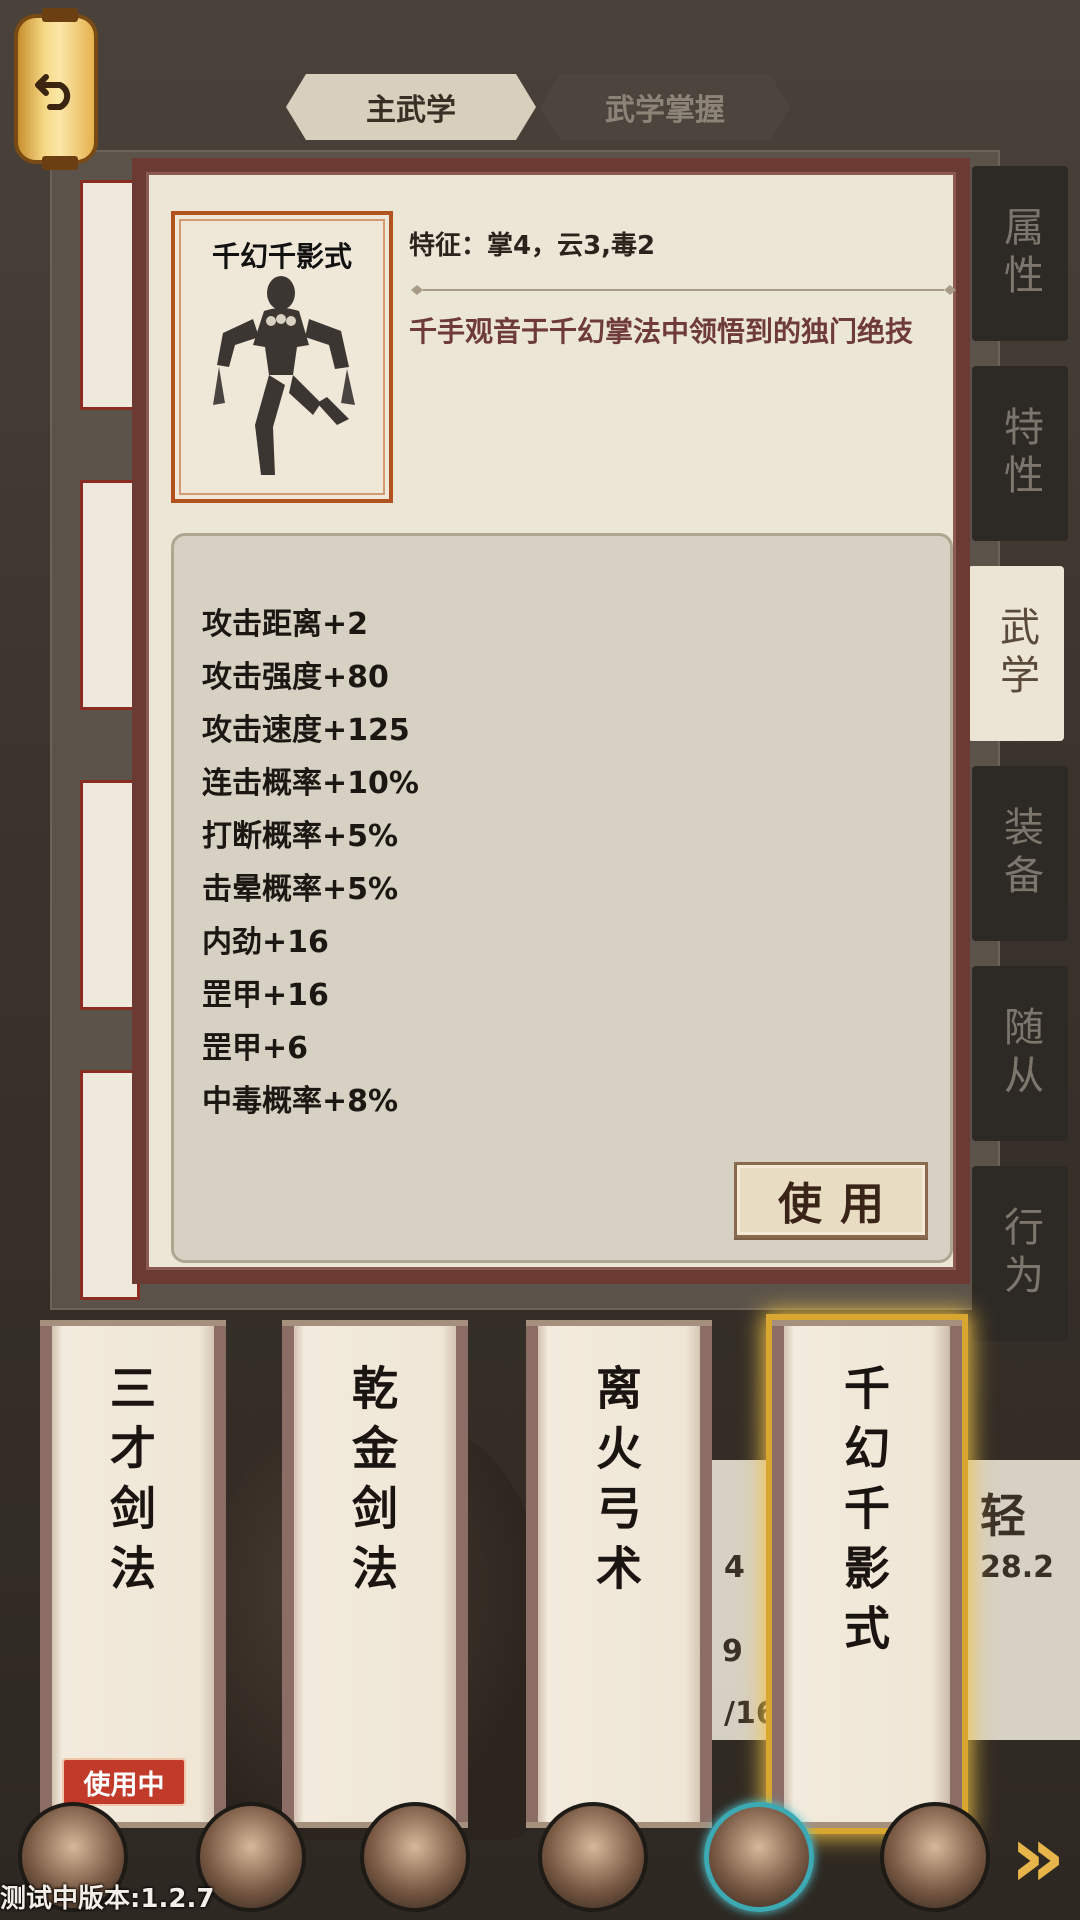 The image size is (1080, 1920). I want to click on version-label: 测试中版本:1.2.7, so click(107, 1899).